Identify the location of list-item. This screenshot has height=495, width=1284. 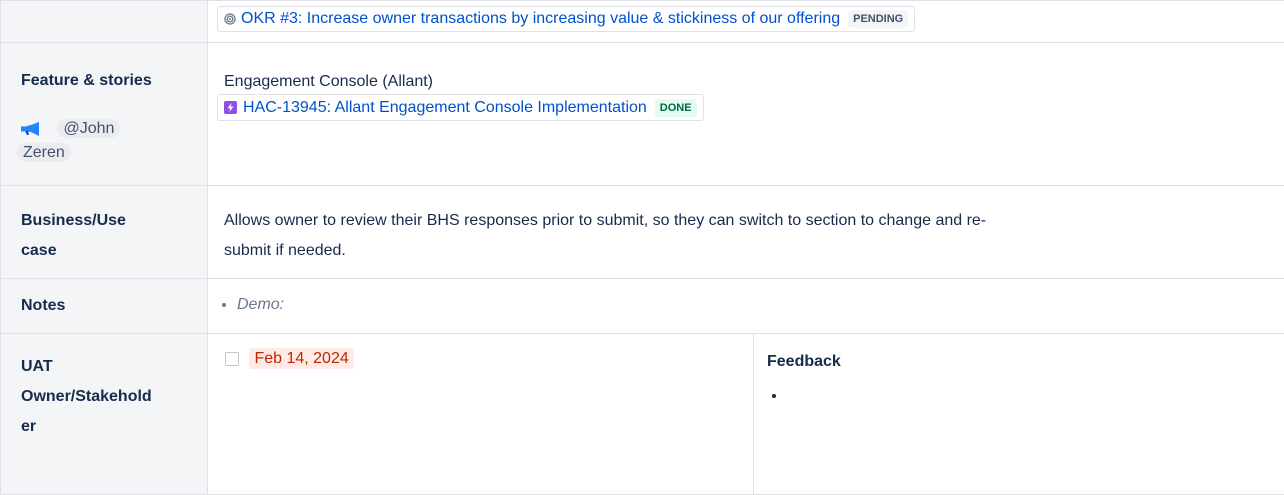
(1035, 396).